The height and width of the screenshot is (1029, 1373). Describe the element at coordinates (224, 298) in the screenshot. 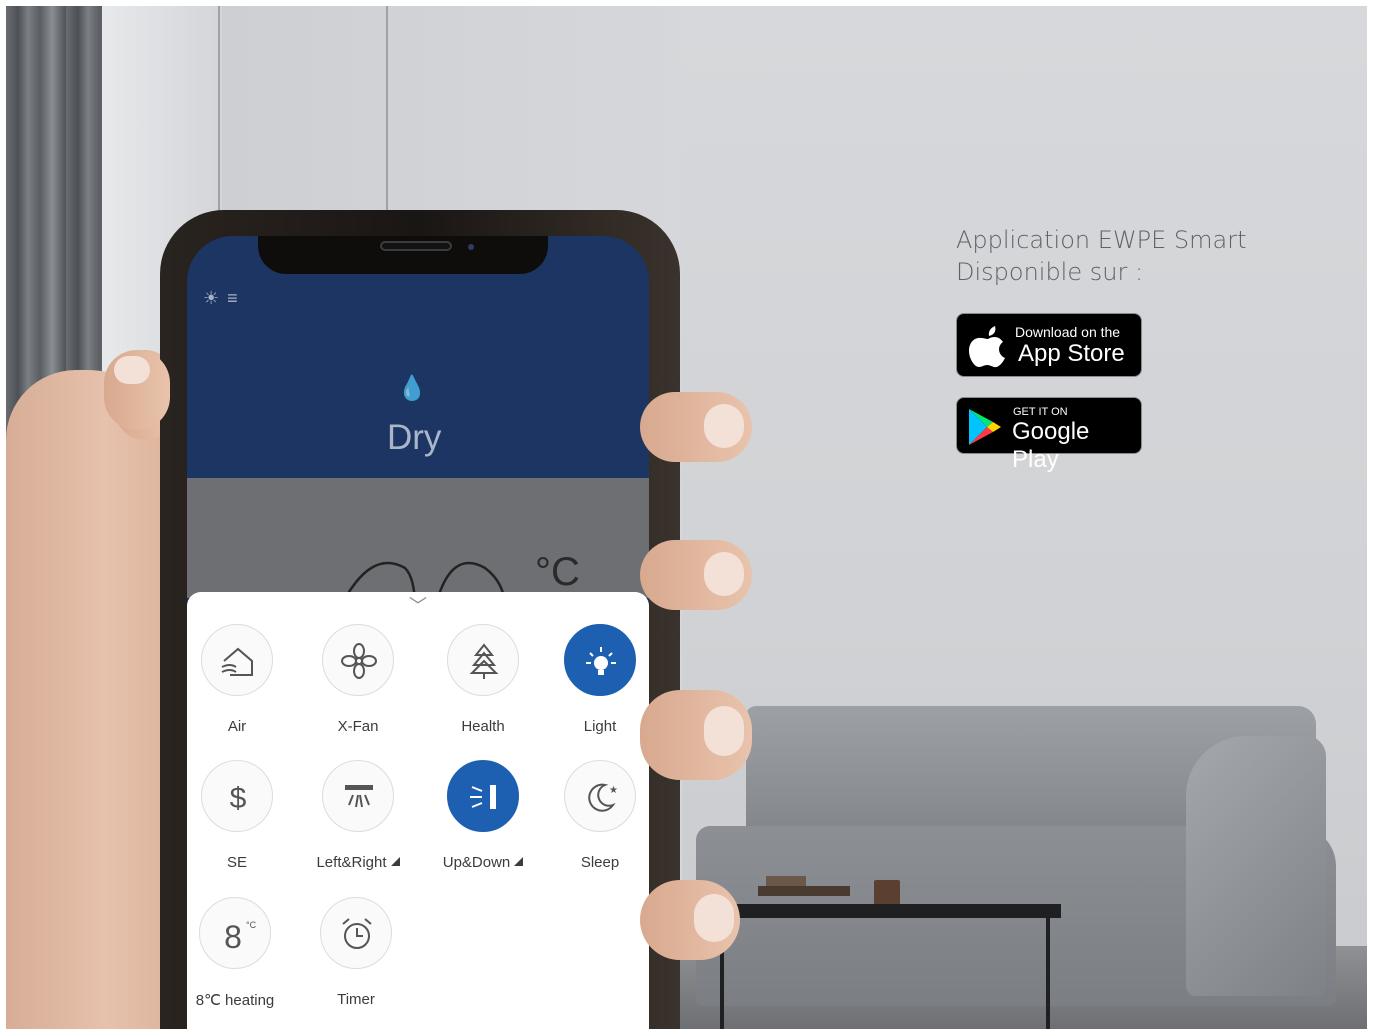

I see `status-icons: ☀ ≡` at that location.